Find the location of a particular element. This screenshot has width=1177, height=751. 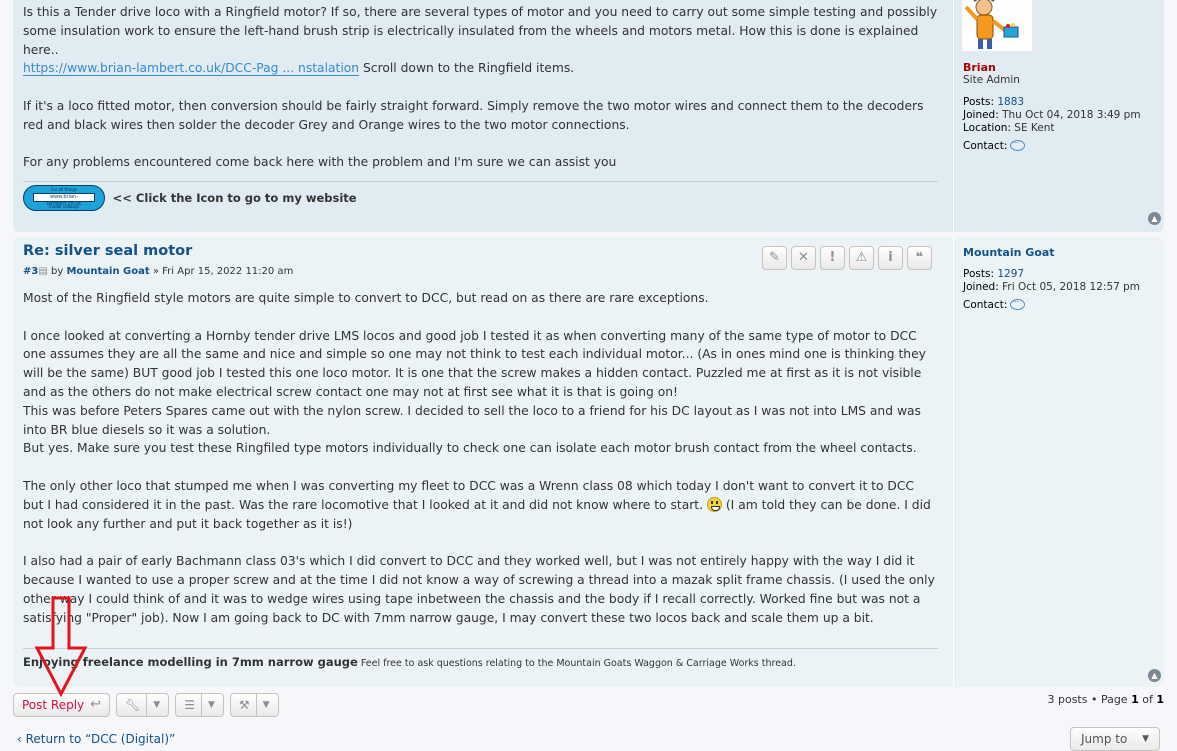

post-author-name: Mountain Goat is located at coordinates (107, 271).